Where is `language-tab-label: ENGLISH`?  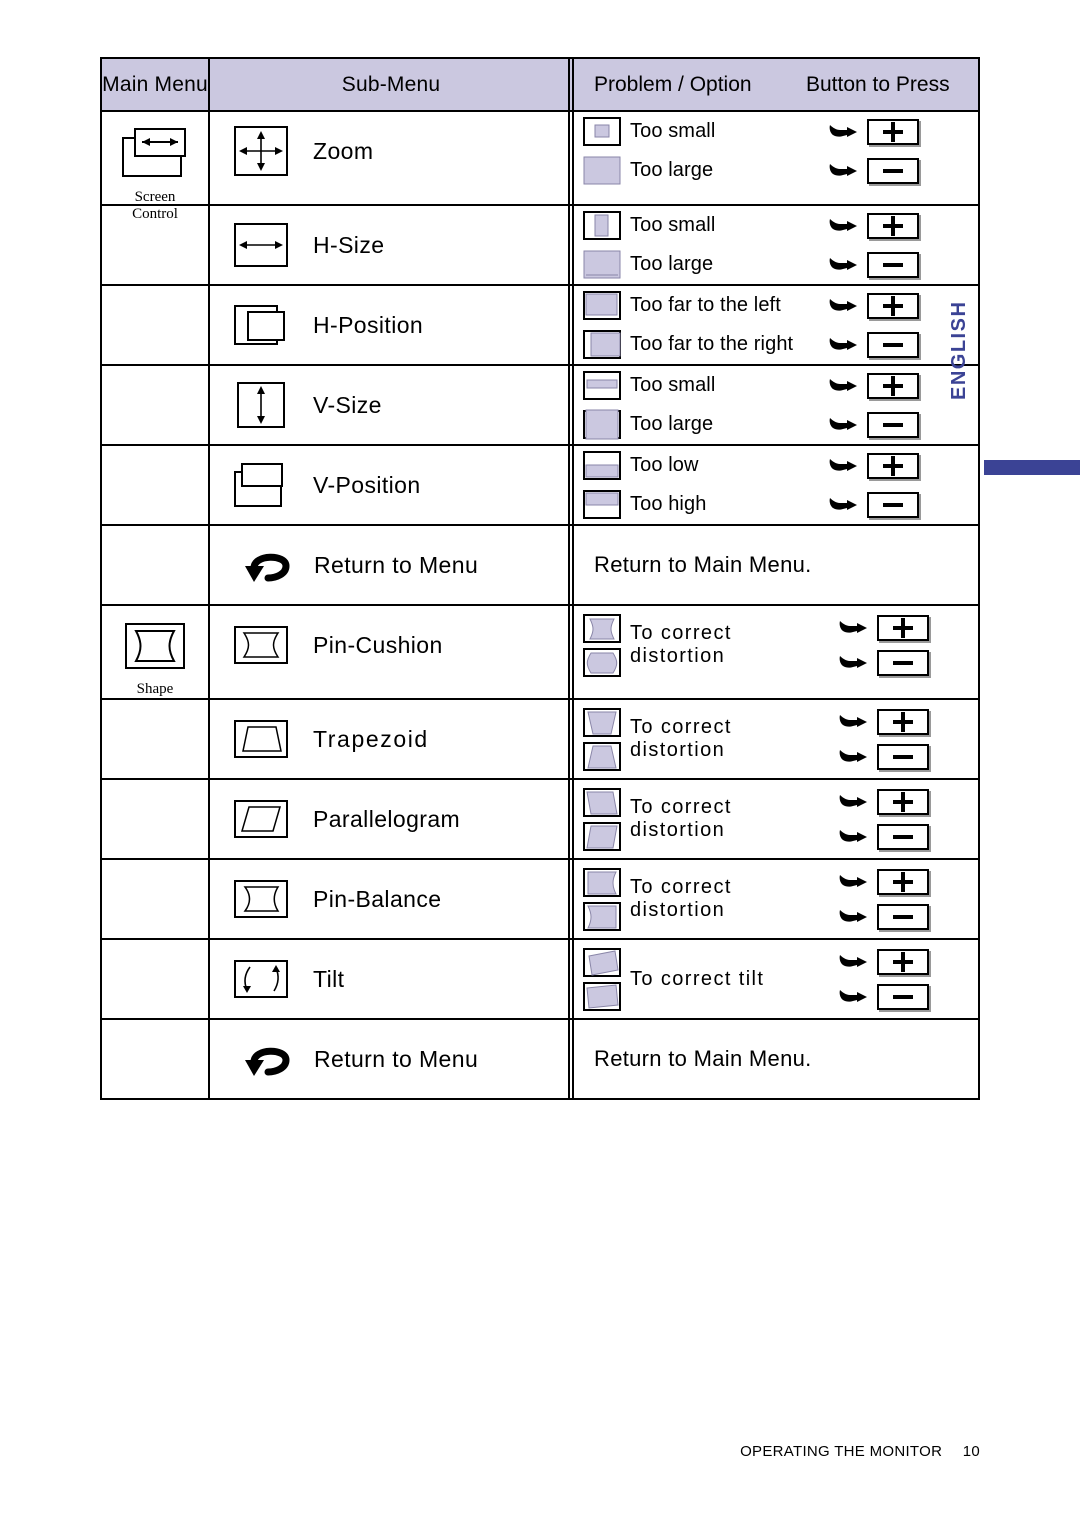
language-tab-label: ENGLISH is located at coordinates (959, 350).